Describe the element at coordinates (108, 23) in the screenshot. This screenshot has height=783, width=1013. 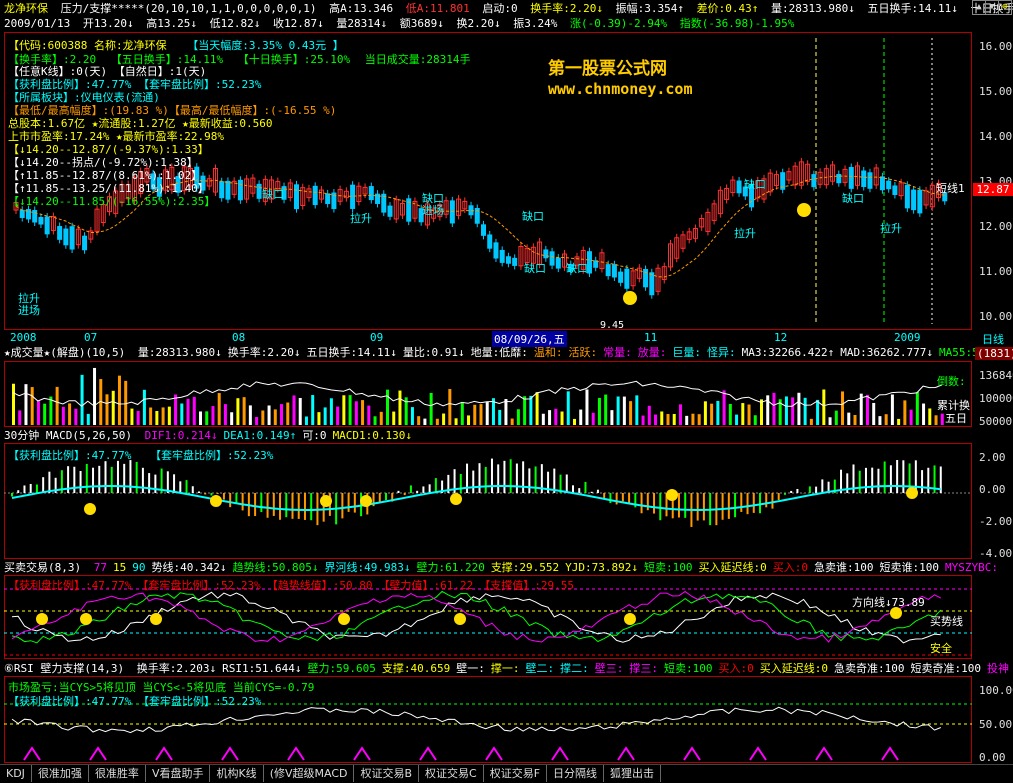
I see `quote-open: 开13.20↓` at that location.